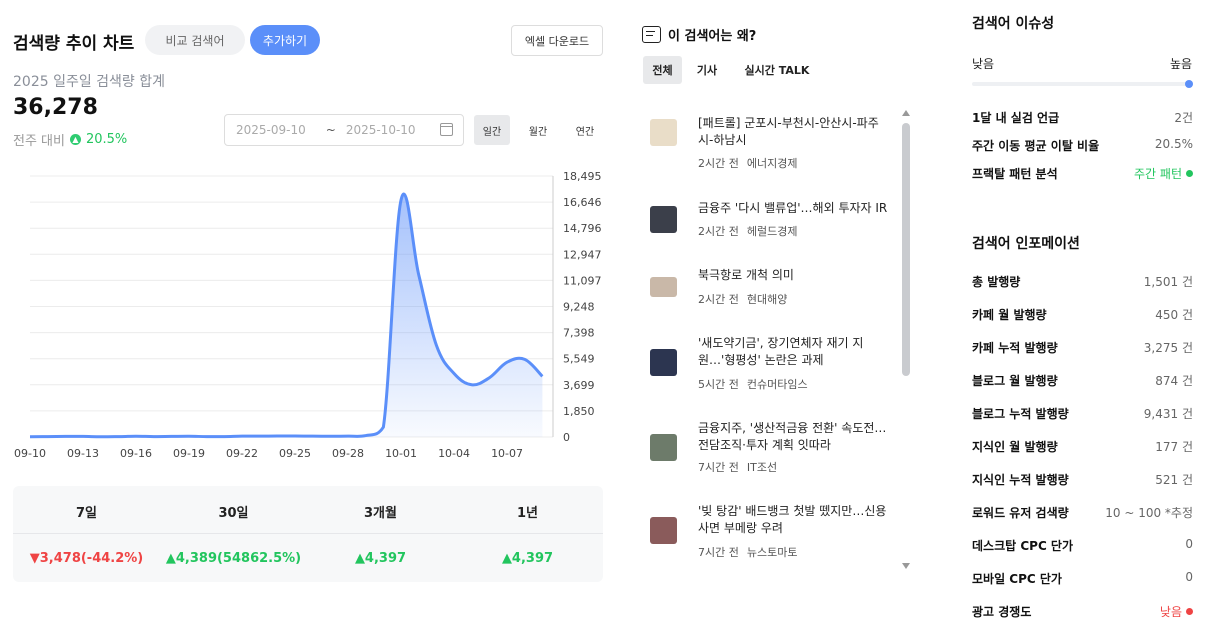 The image size is (1207, 628). Describe the element at coordinates (751, 231) in the screenshot. I see `news-meta: 2시간 전 헤럴드경제` at that location.